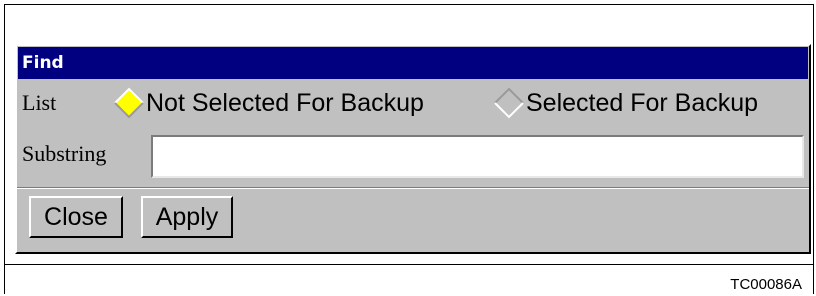 The height and width of the screenshot is (296, 816). What do you see at coordinates (39, 102) in the screenshot?
I see `list-label: List` at bounding box center [39, 102].